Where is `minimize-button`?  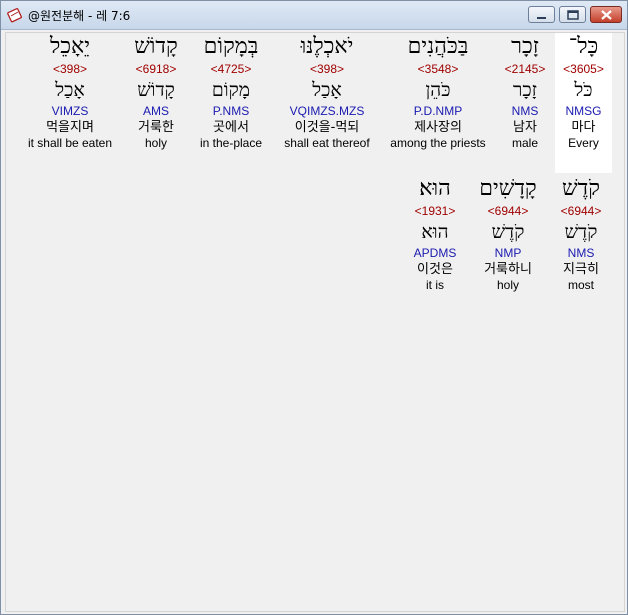 minimize-button is located at coordinates (541, 14).